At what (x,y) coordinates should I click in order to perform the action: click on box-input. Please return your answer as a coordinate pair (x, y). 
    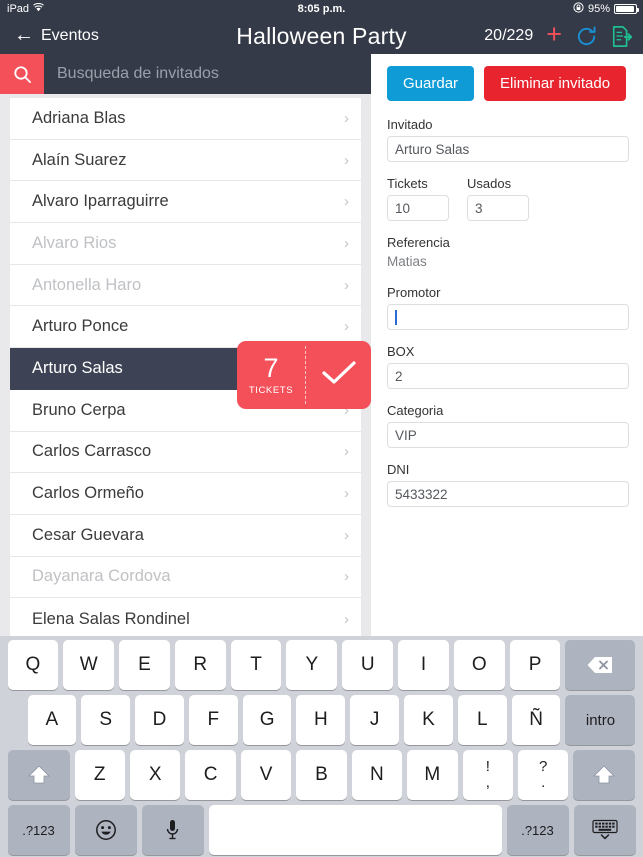
    Looking at the image, I should click on (508, 376).